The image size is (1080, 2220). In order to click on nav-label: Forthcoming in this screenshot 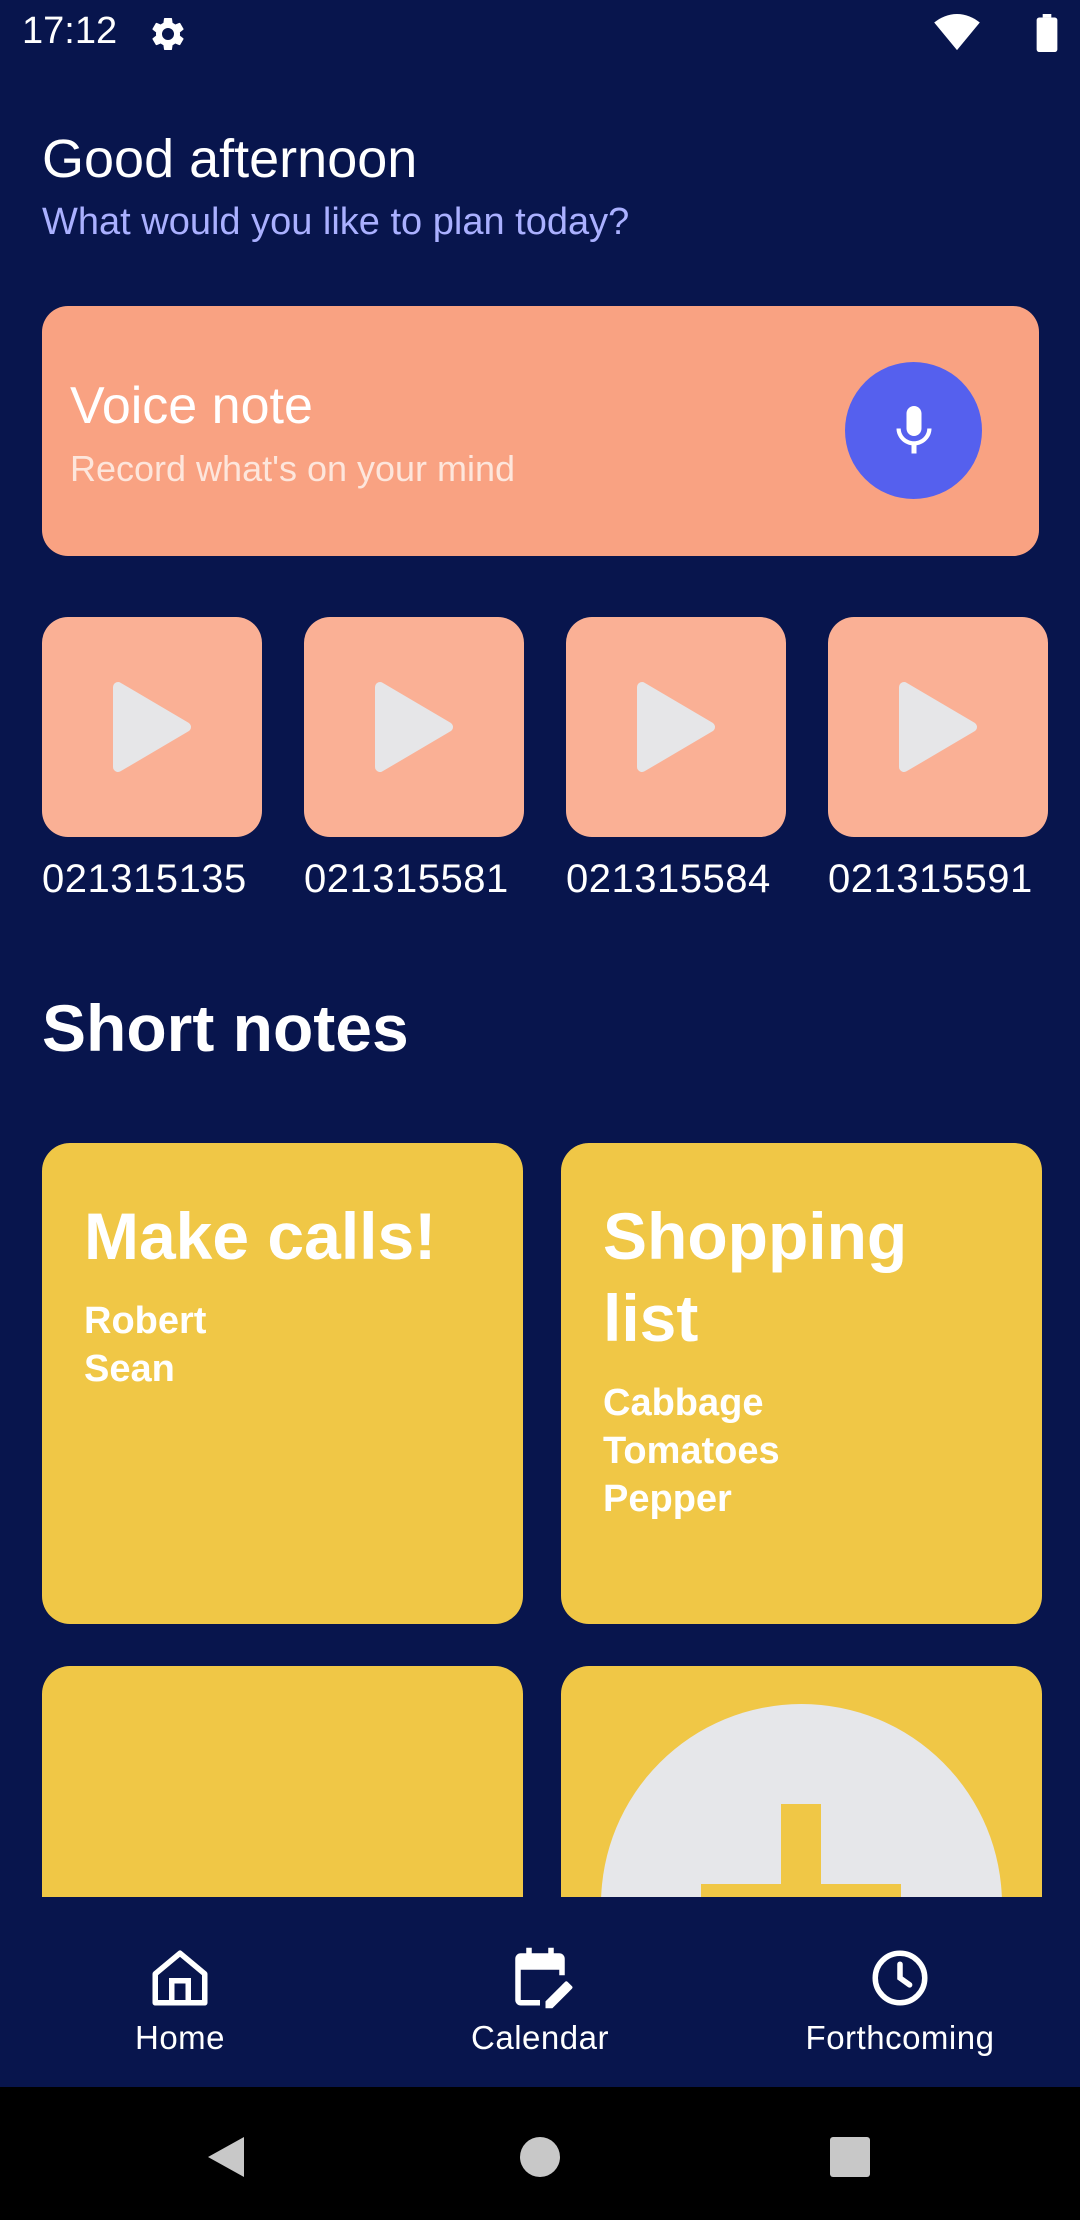, I will do `click(900, 2037)`.